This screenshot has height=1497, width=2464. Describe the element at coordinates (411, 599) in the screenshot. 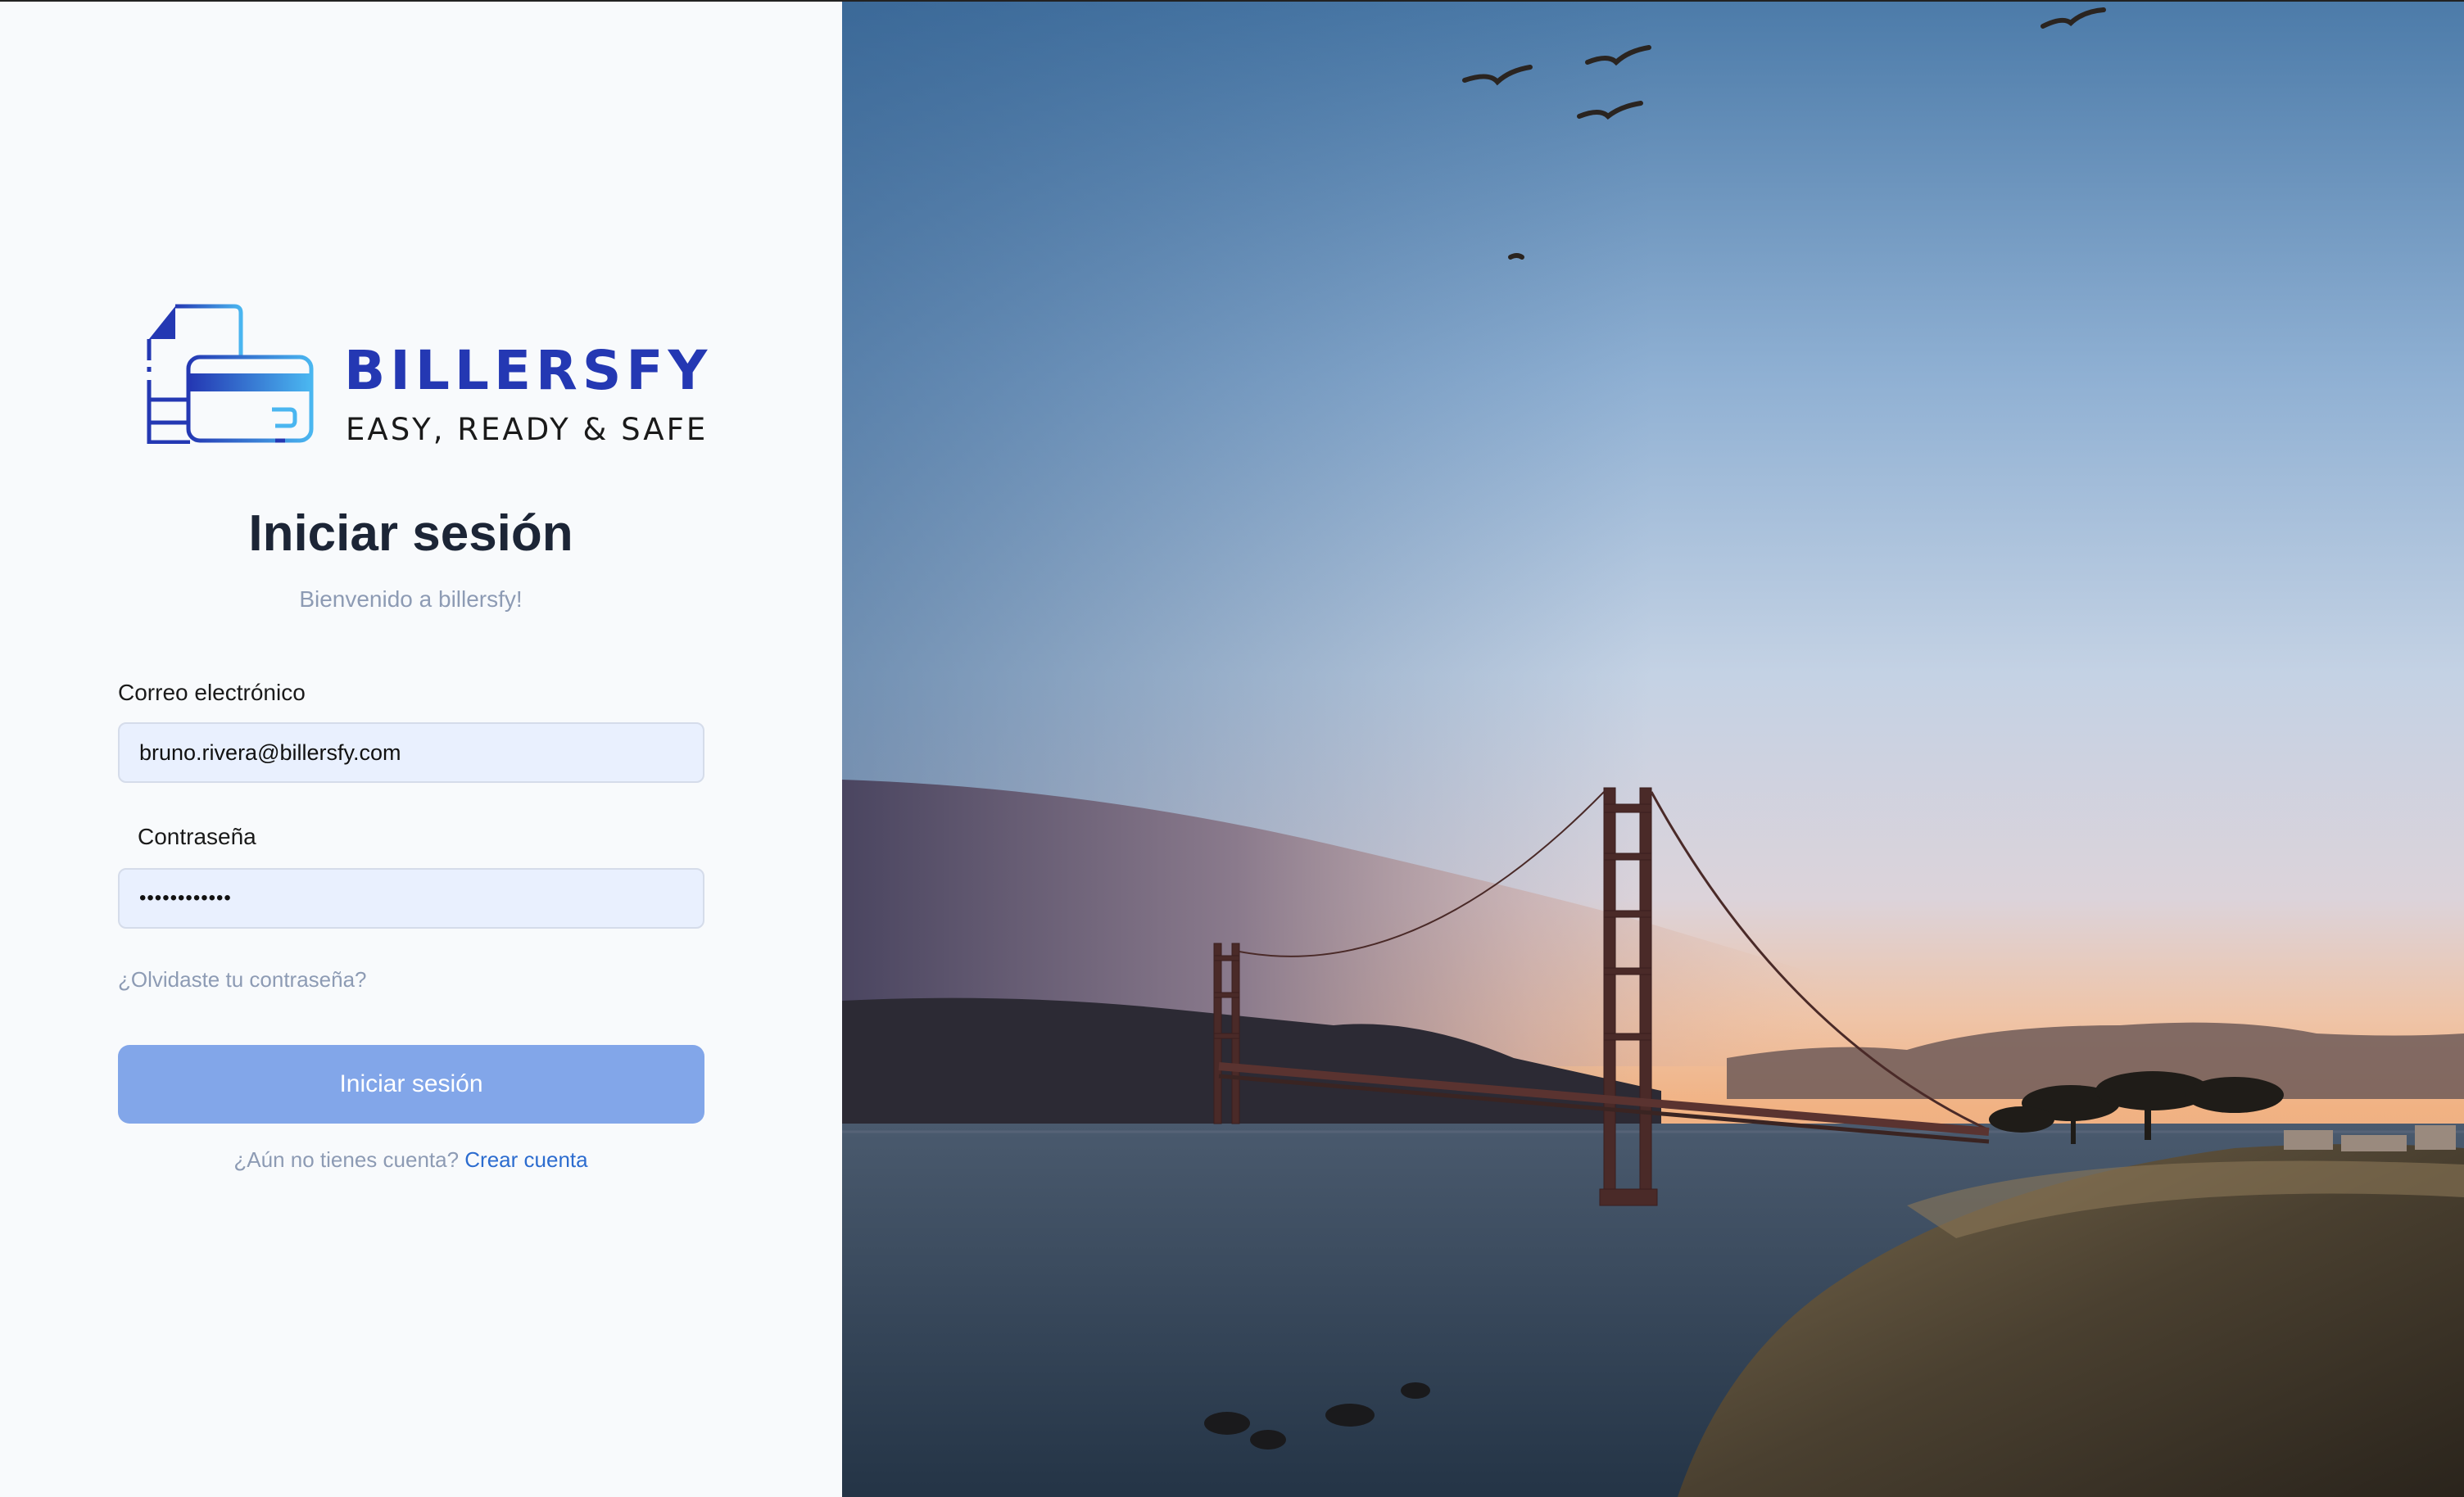

I see `page-subtitle: Bienvenido a billersfy!` at that location.